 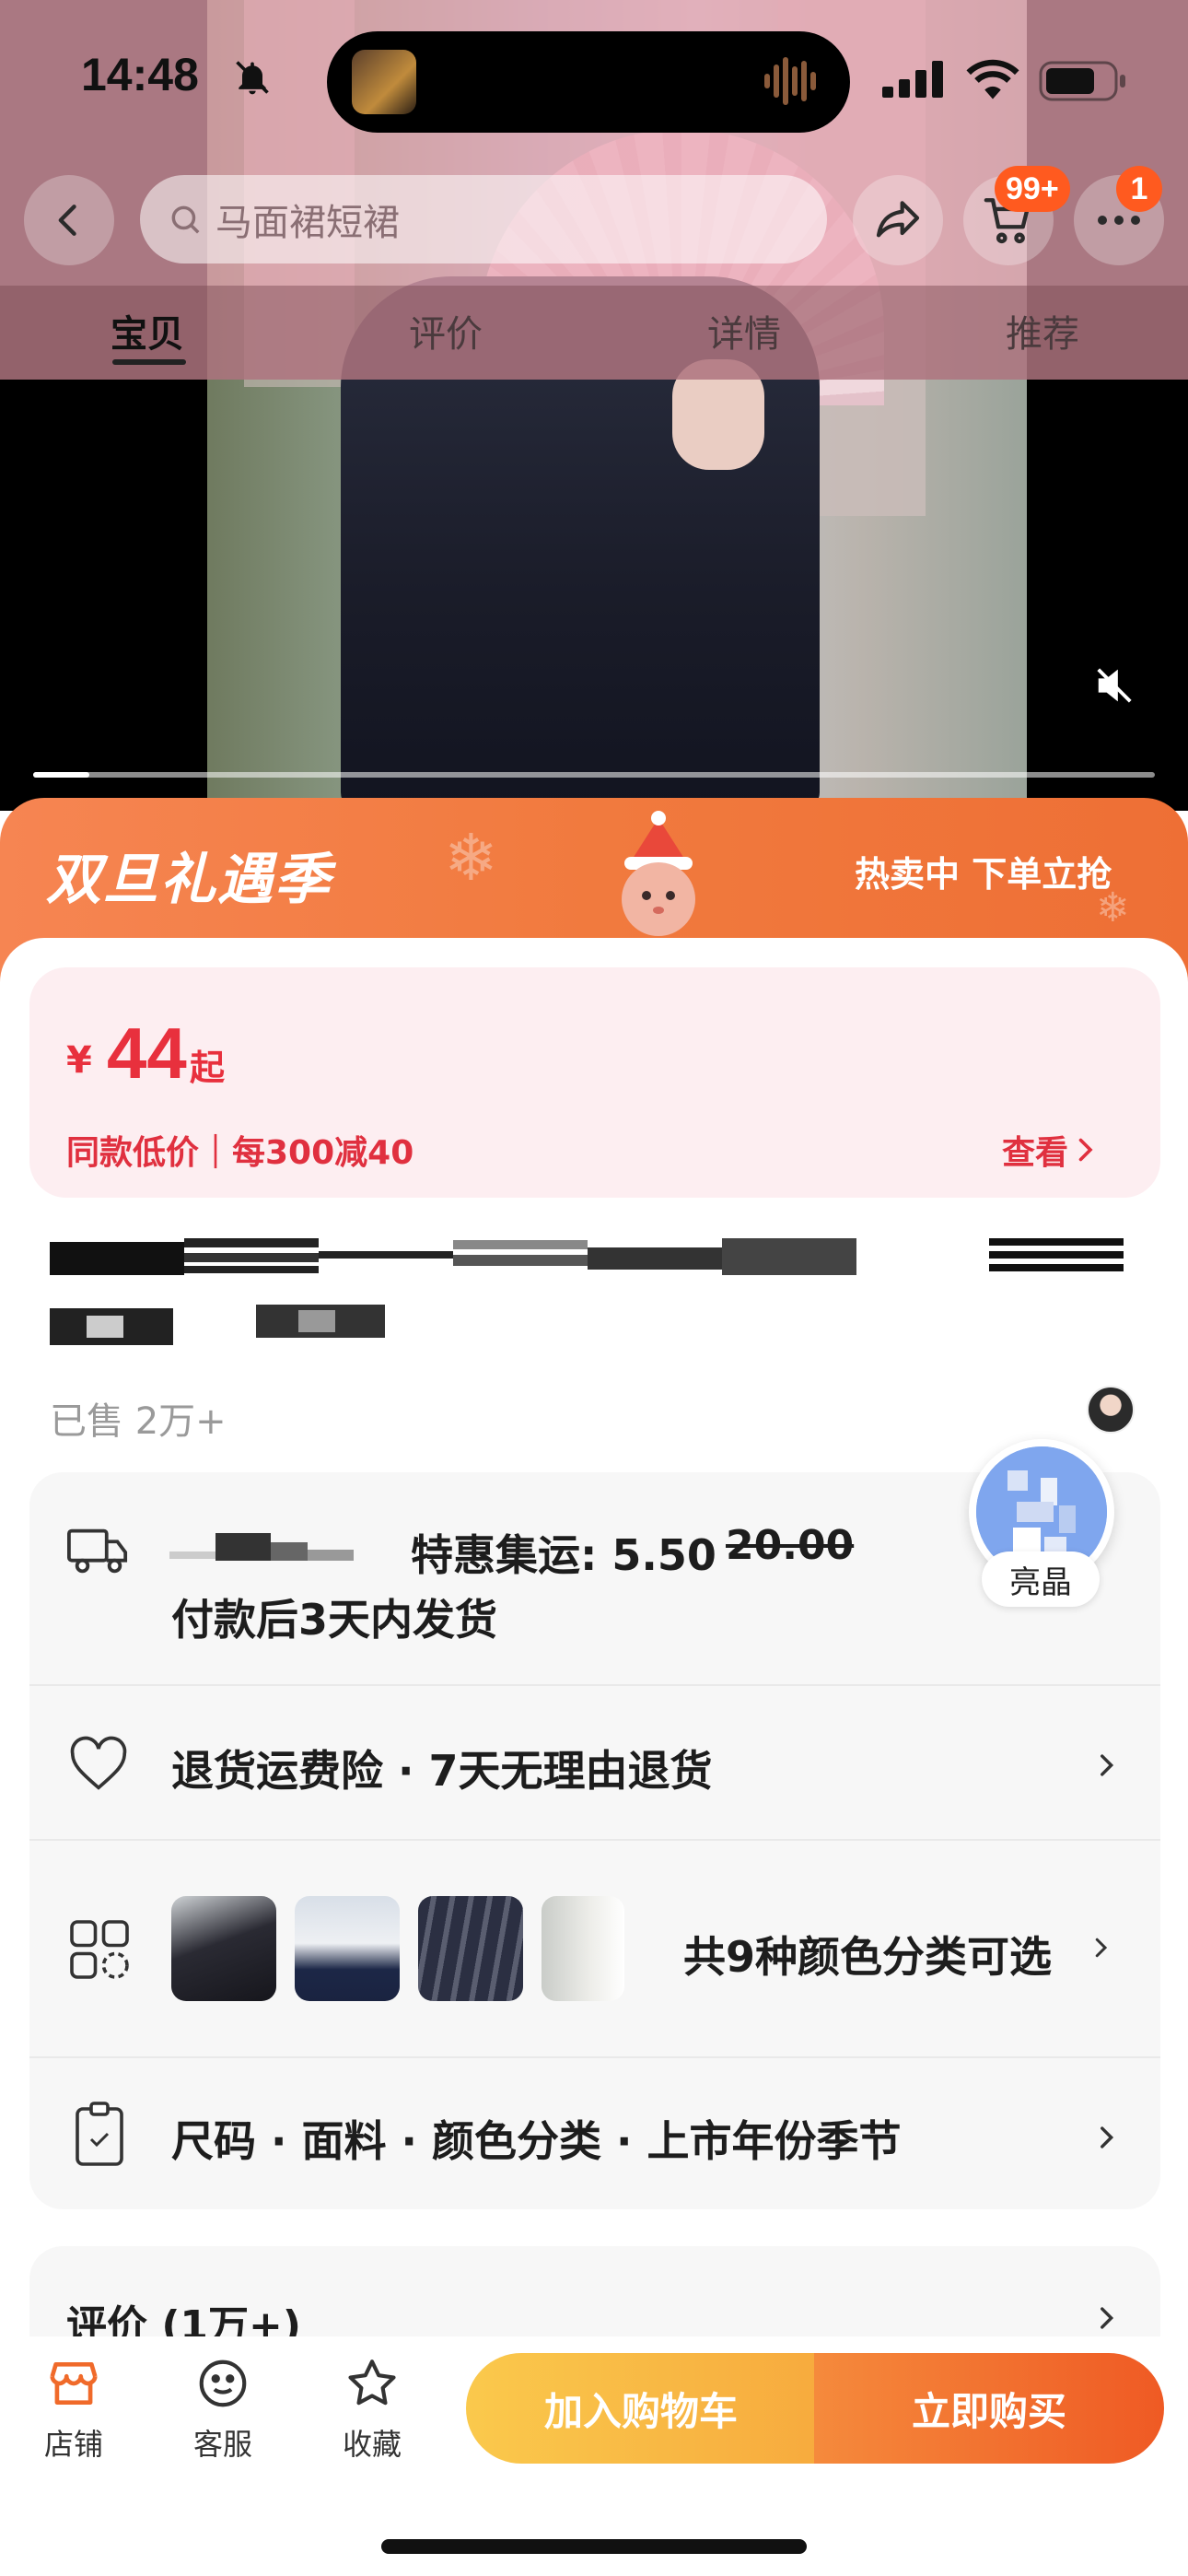 I want to click on favorite-label: 收藏, so click(x=372, y=2444).